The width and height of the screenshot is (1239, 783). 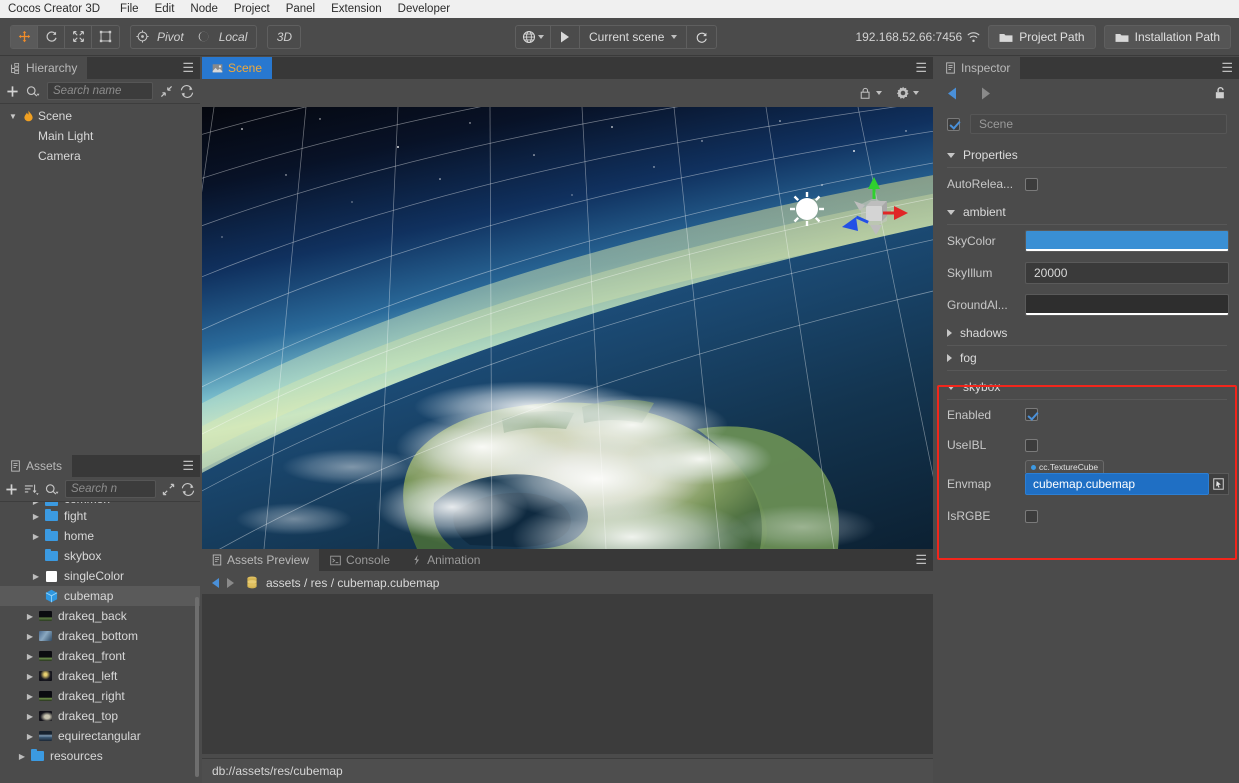 I want to click on menu-item-project: Project, so click(x=252, y=9).